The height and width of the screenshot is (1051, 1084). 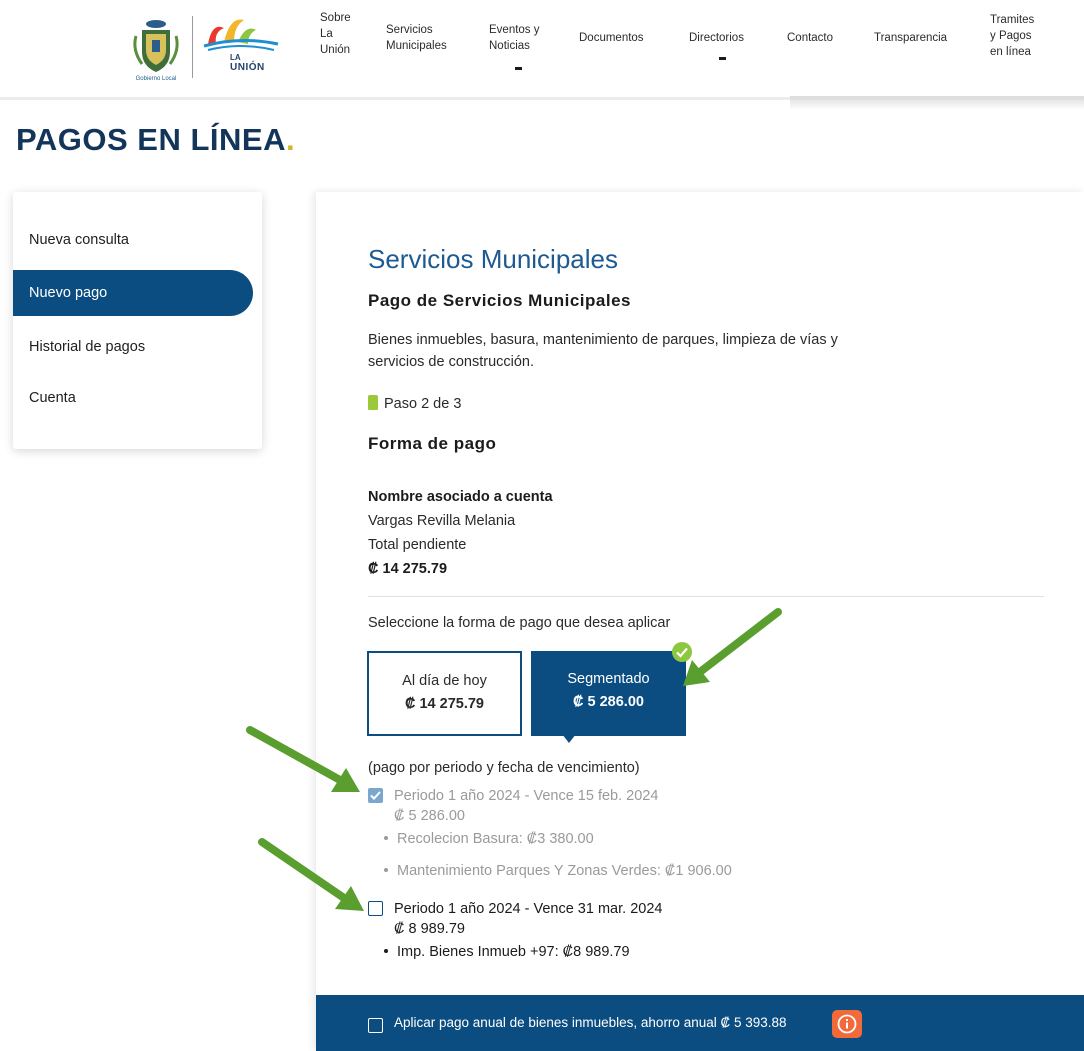 I want to click on crest-icon, so click(x=156, y=46).